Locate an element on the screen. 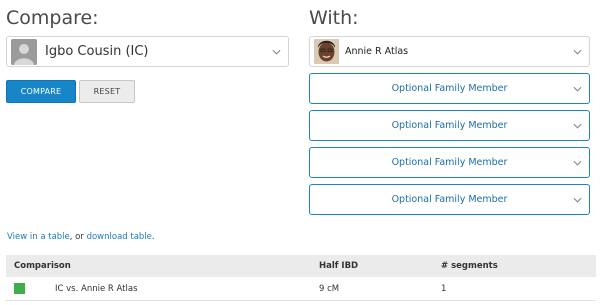  table-links: View in a table, or download table. is located at coordinates (81, 237).